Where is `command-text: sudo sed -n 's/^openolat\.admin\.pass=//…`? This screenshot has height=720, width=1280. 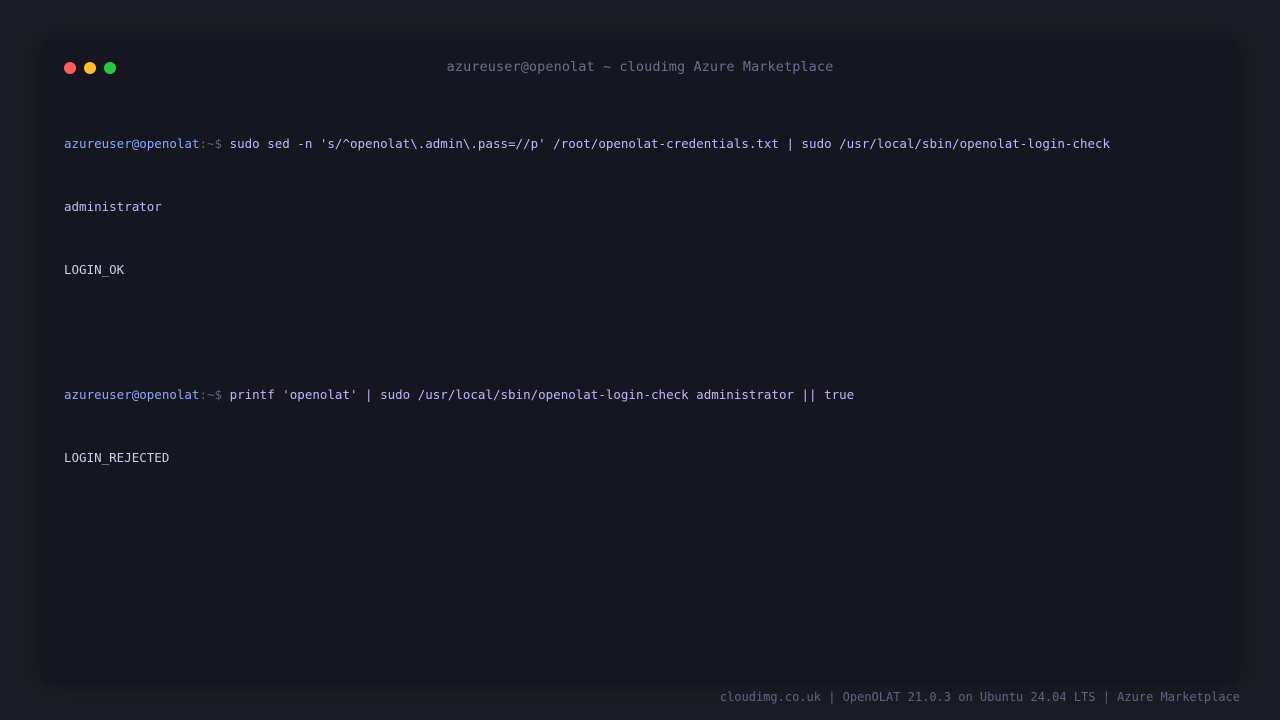
command-text: sudo sed -n 's/^openolat\.admin\.pass=//… is located at coordinates (670, 143).